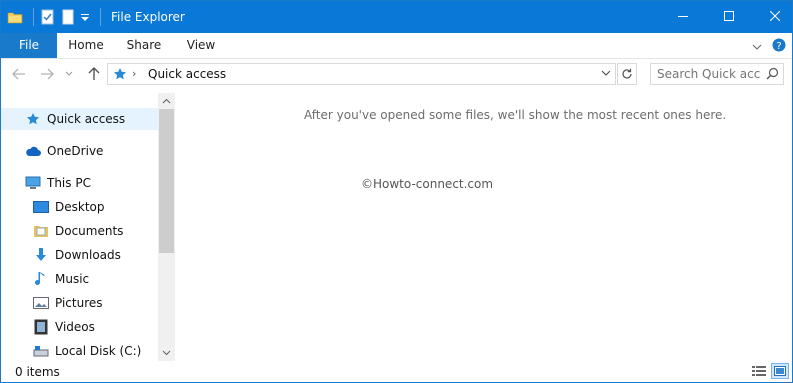 The width and height of the screenshot is (793, 383). I want to click on chevron-up-icon, so click(166, 101).